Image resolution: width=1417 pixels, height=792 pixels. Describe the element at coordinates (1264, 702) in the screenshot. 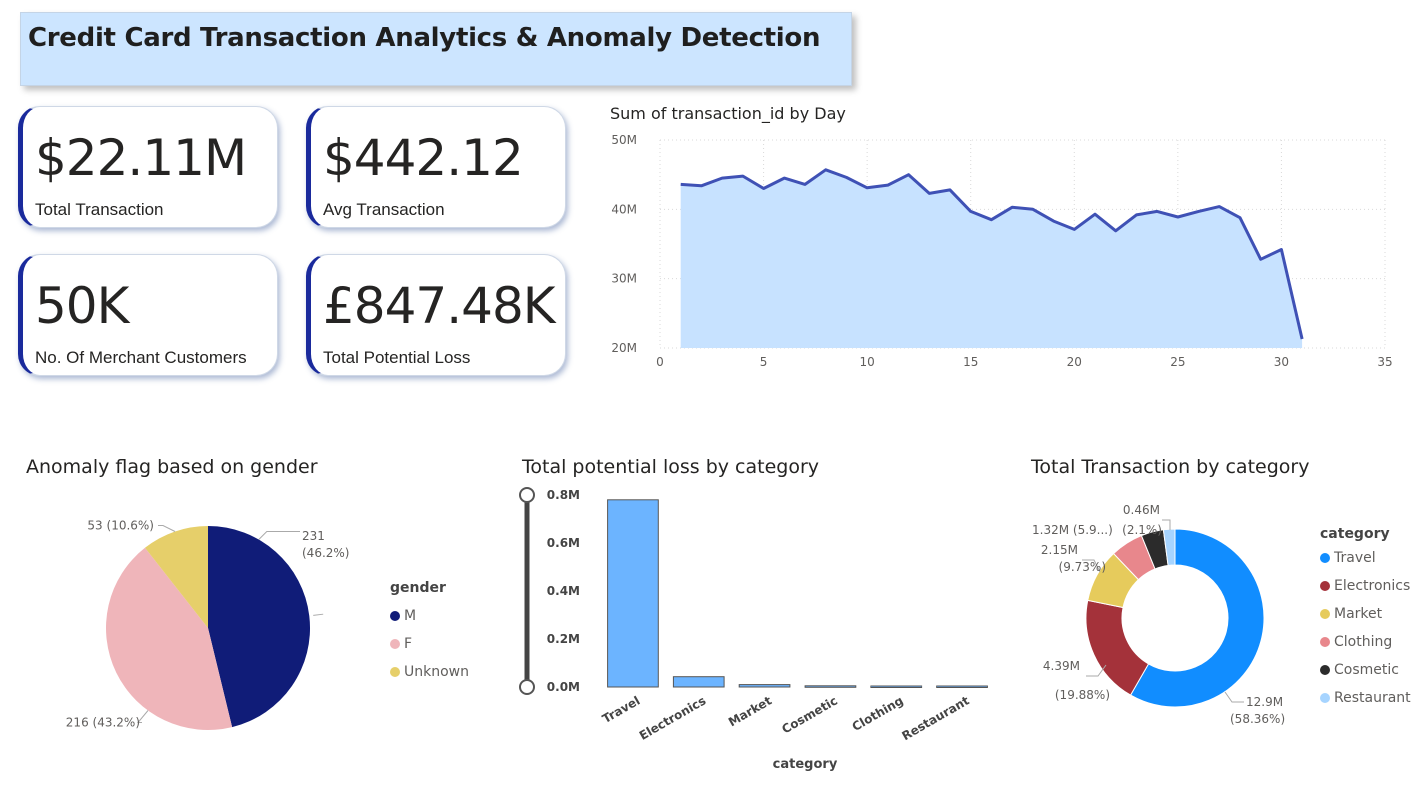

I see `data-label: 12.9M` at that location.